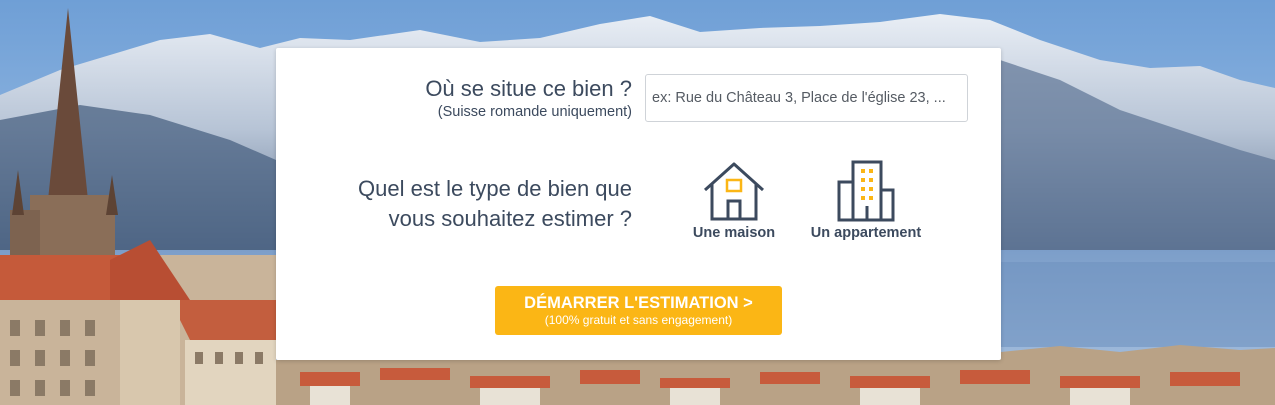 The height and width of the screenshot is (405, 1275). What do you see at coordinates (534, 112) in the screenshot?
I see `location-note: (Suisse romande uniquement)` at bounding box center [534, 112].